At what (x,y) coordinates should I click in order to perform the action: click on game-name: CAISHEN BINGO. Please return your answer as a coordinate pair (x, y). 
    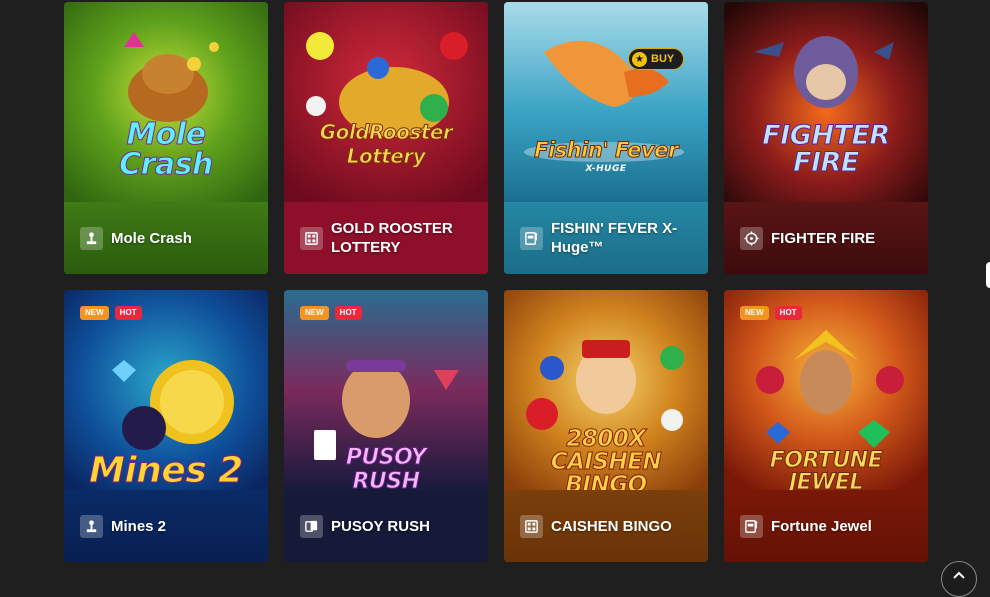
    Looking at the image, I should click on (611, 526).